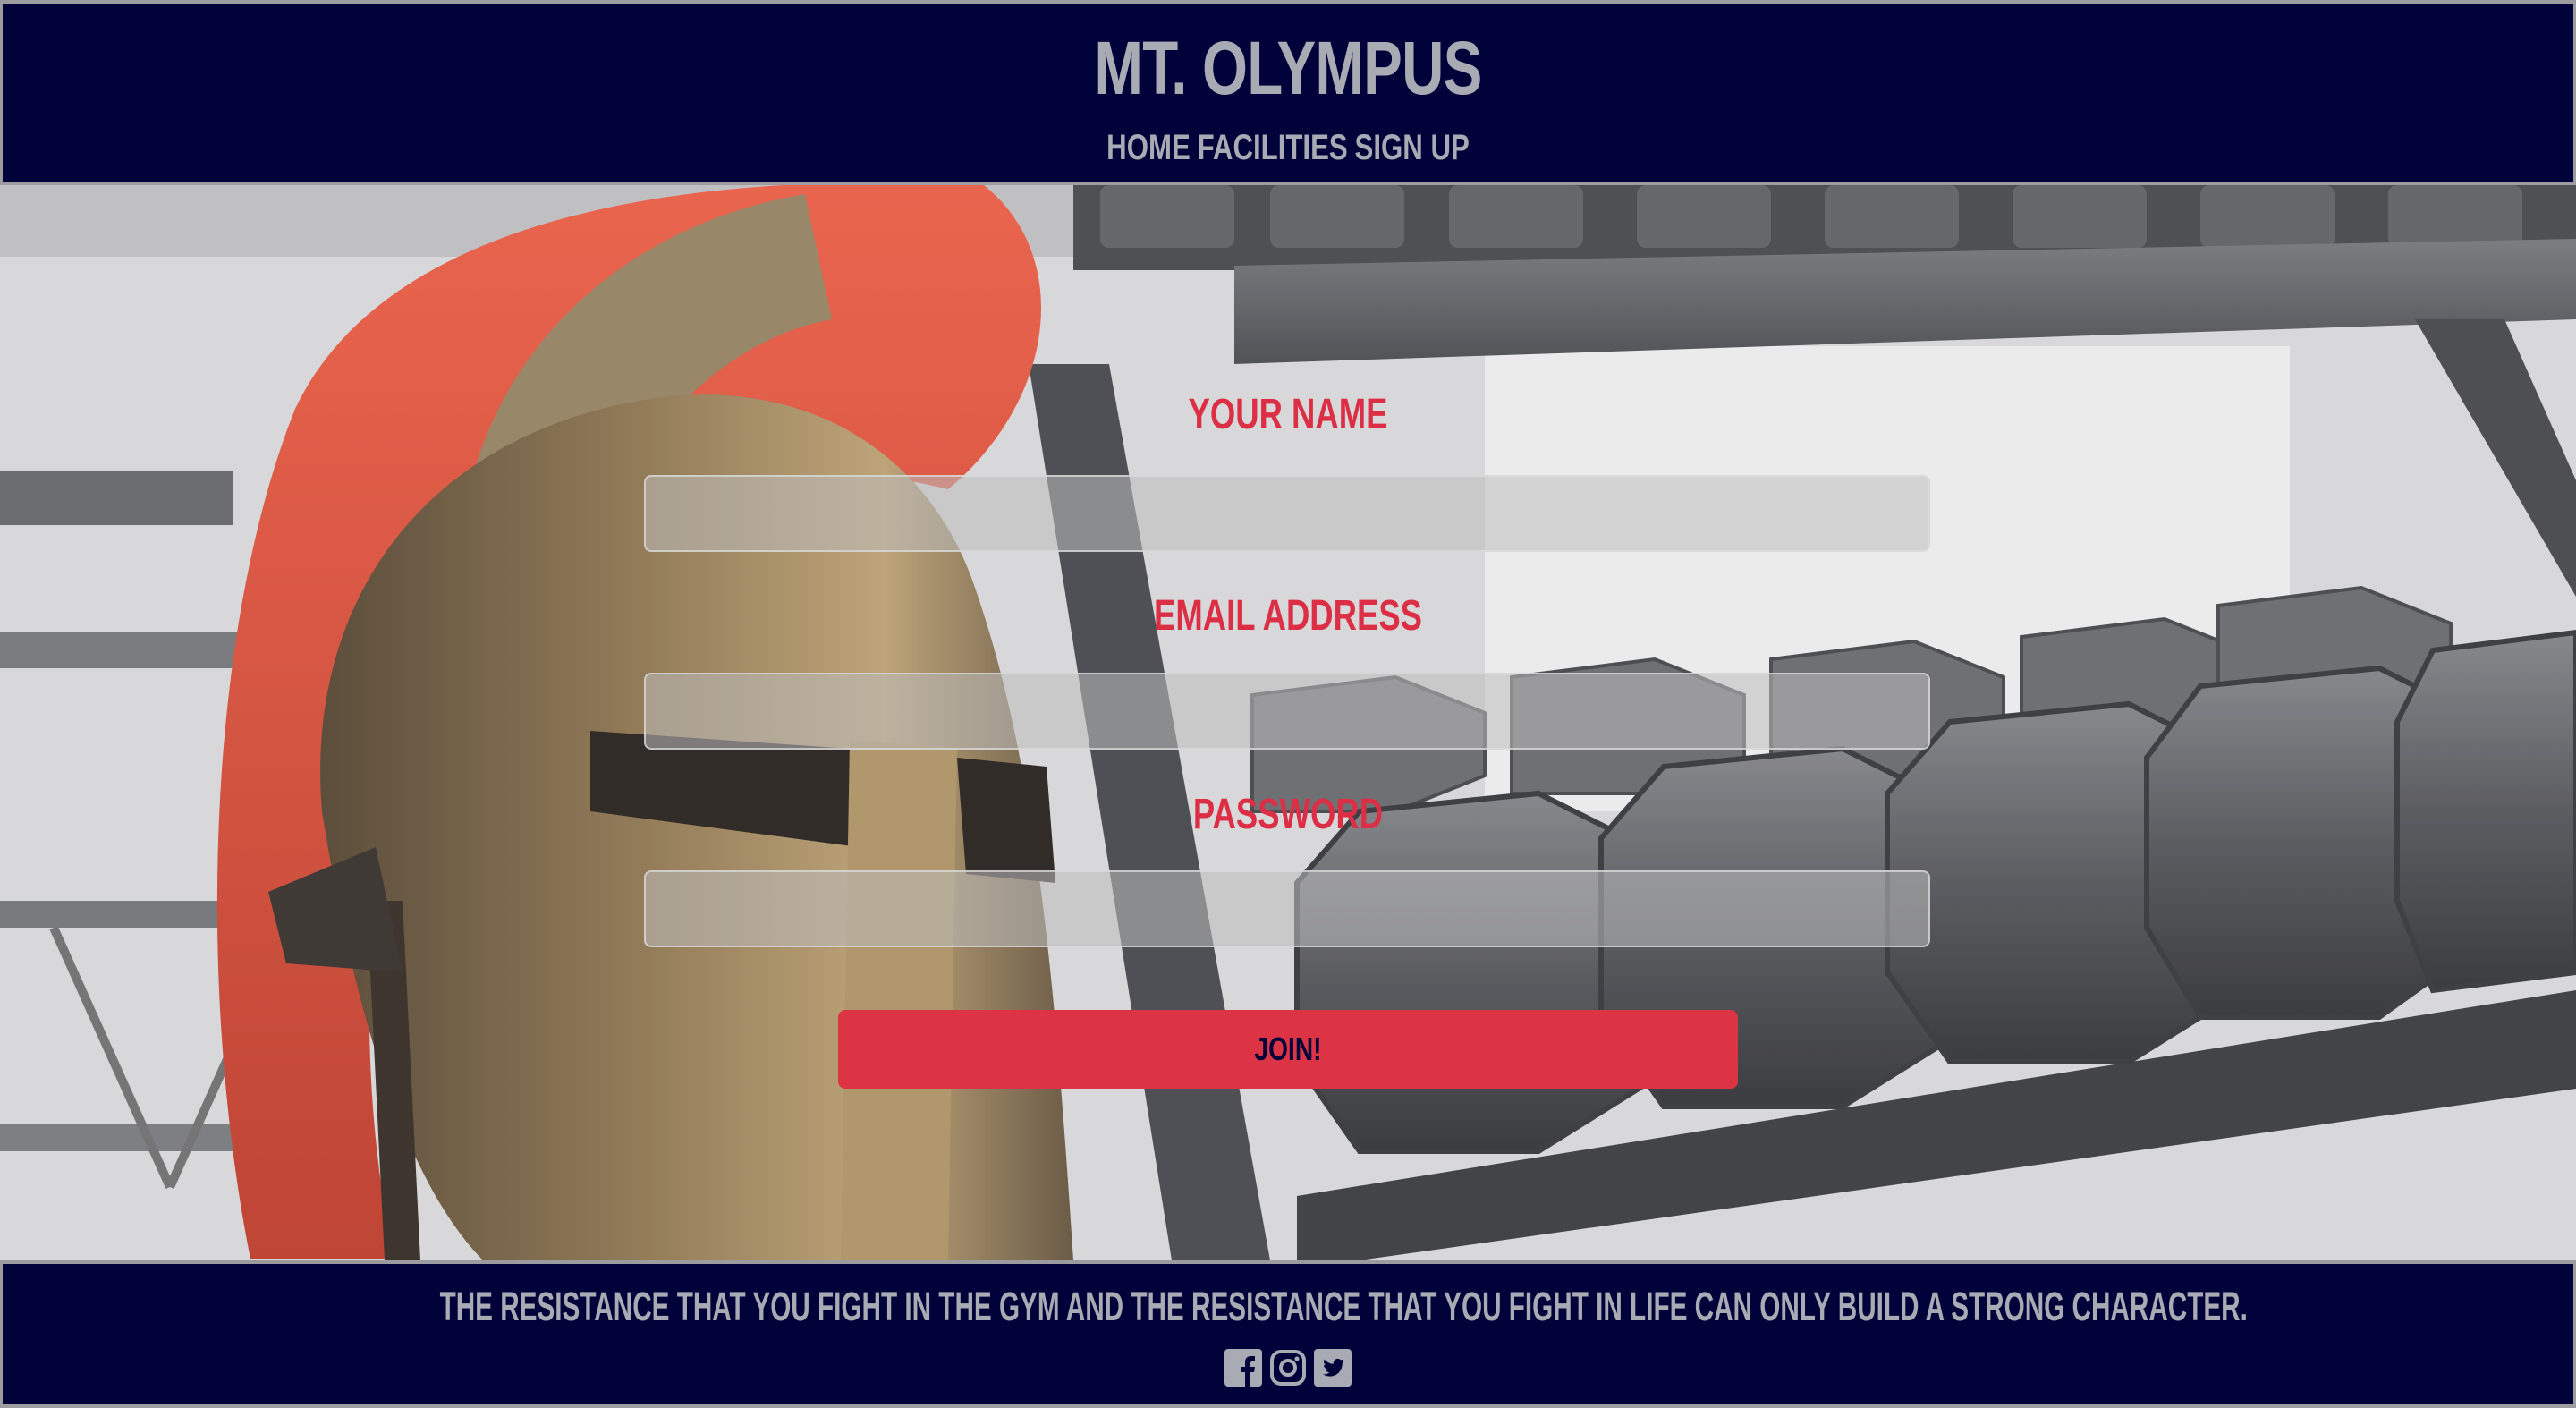 This screenshot has height=1408, width=2576. I want to click on facebook-icon, so click(1243, 1367).